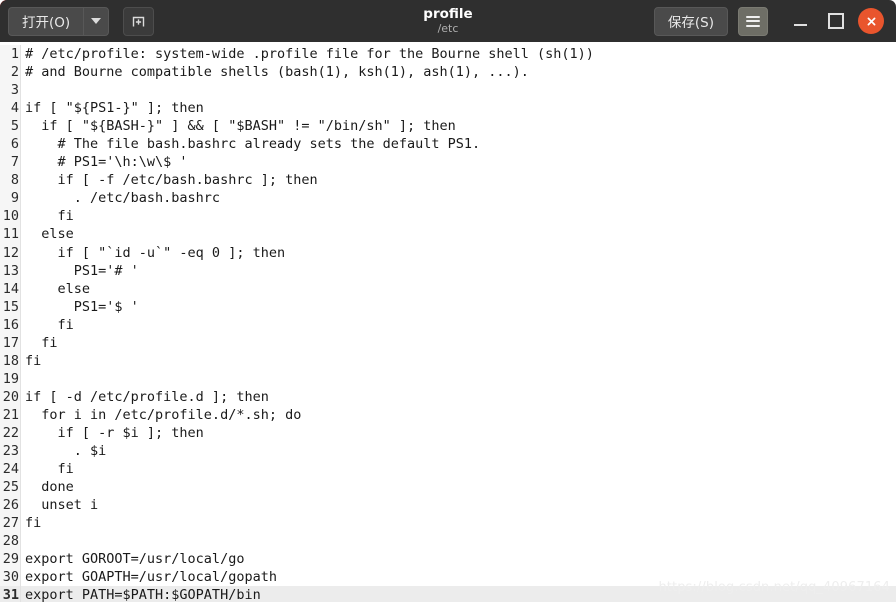 This screenshot has width=896, height=602. I want to click on new-document-icon, so click(138, 21).